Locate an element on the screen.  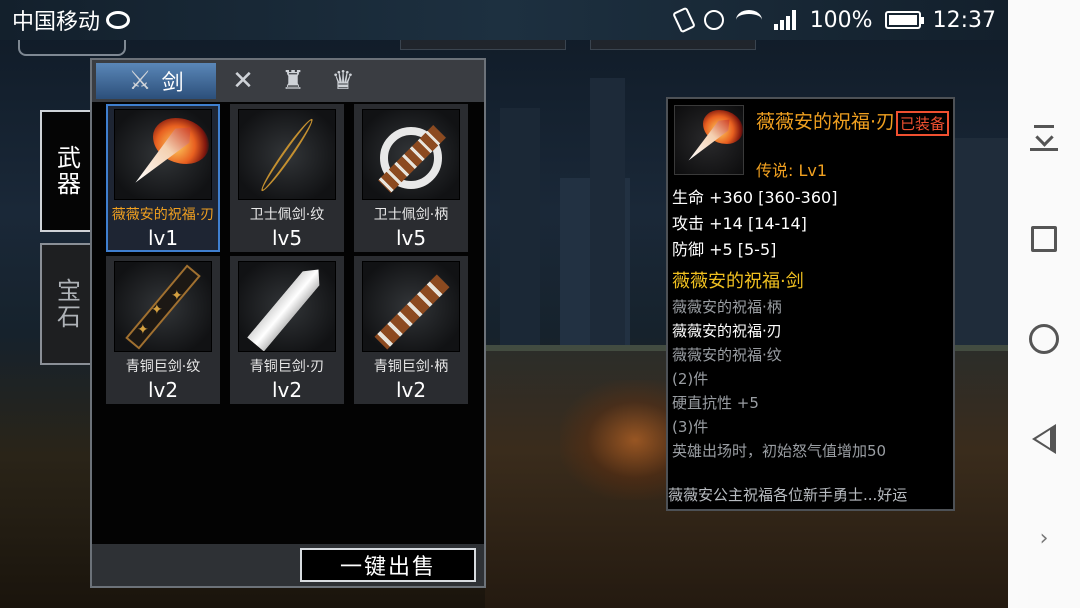
tab-weapons-label: 武器 is located at coordinates (66, 171).